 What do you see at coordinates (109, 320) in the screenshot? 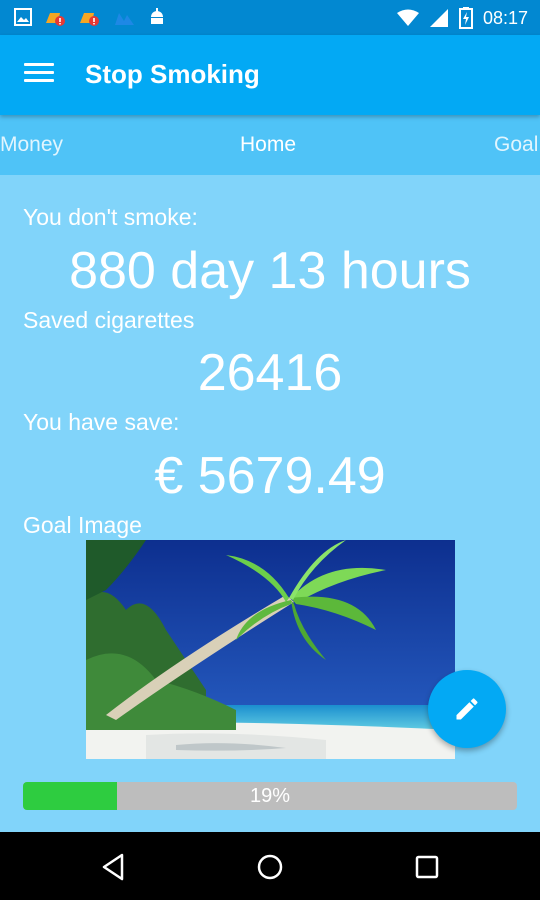
I see `saved-cigarettes-label: Saved cigarettes` at bounding box center [109, 320].